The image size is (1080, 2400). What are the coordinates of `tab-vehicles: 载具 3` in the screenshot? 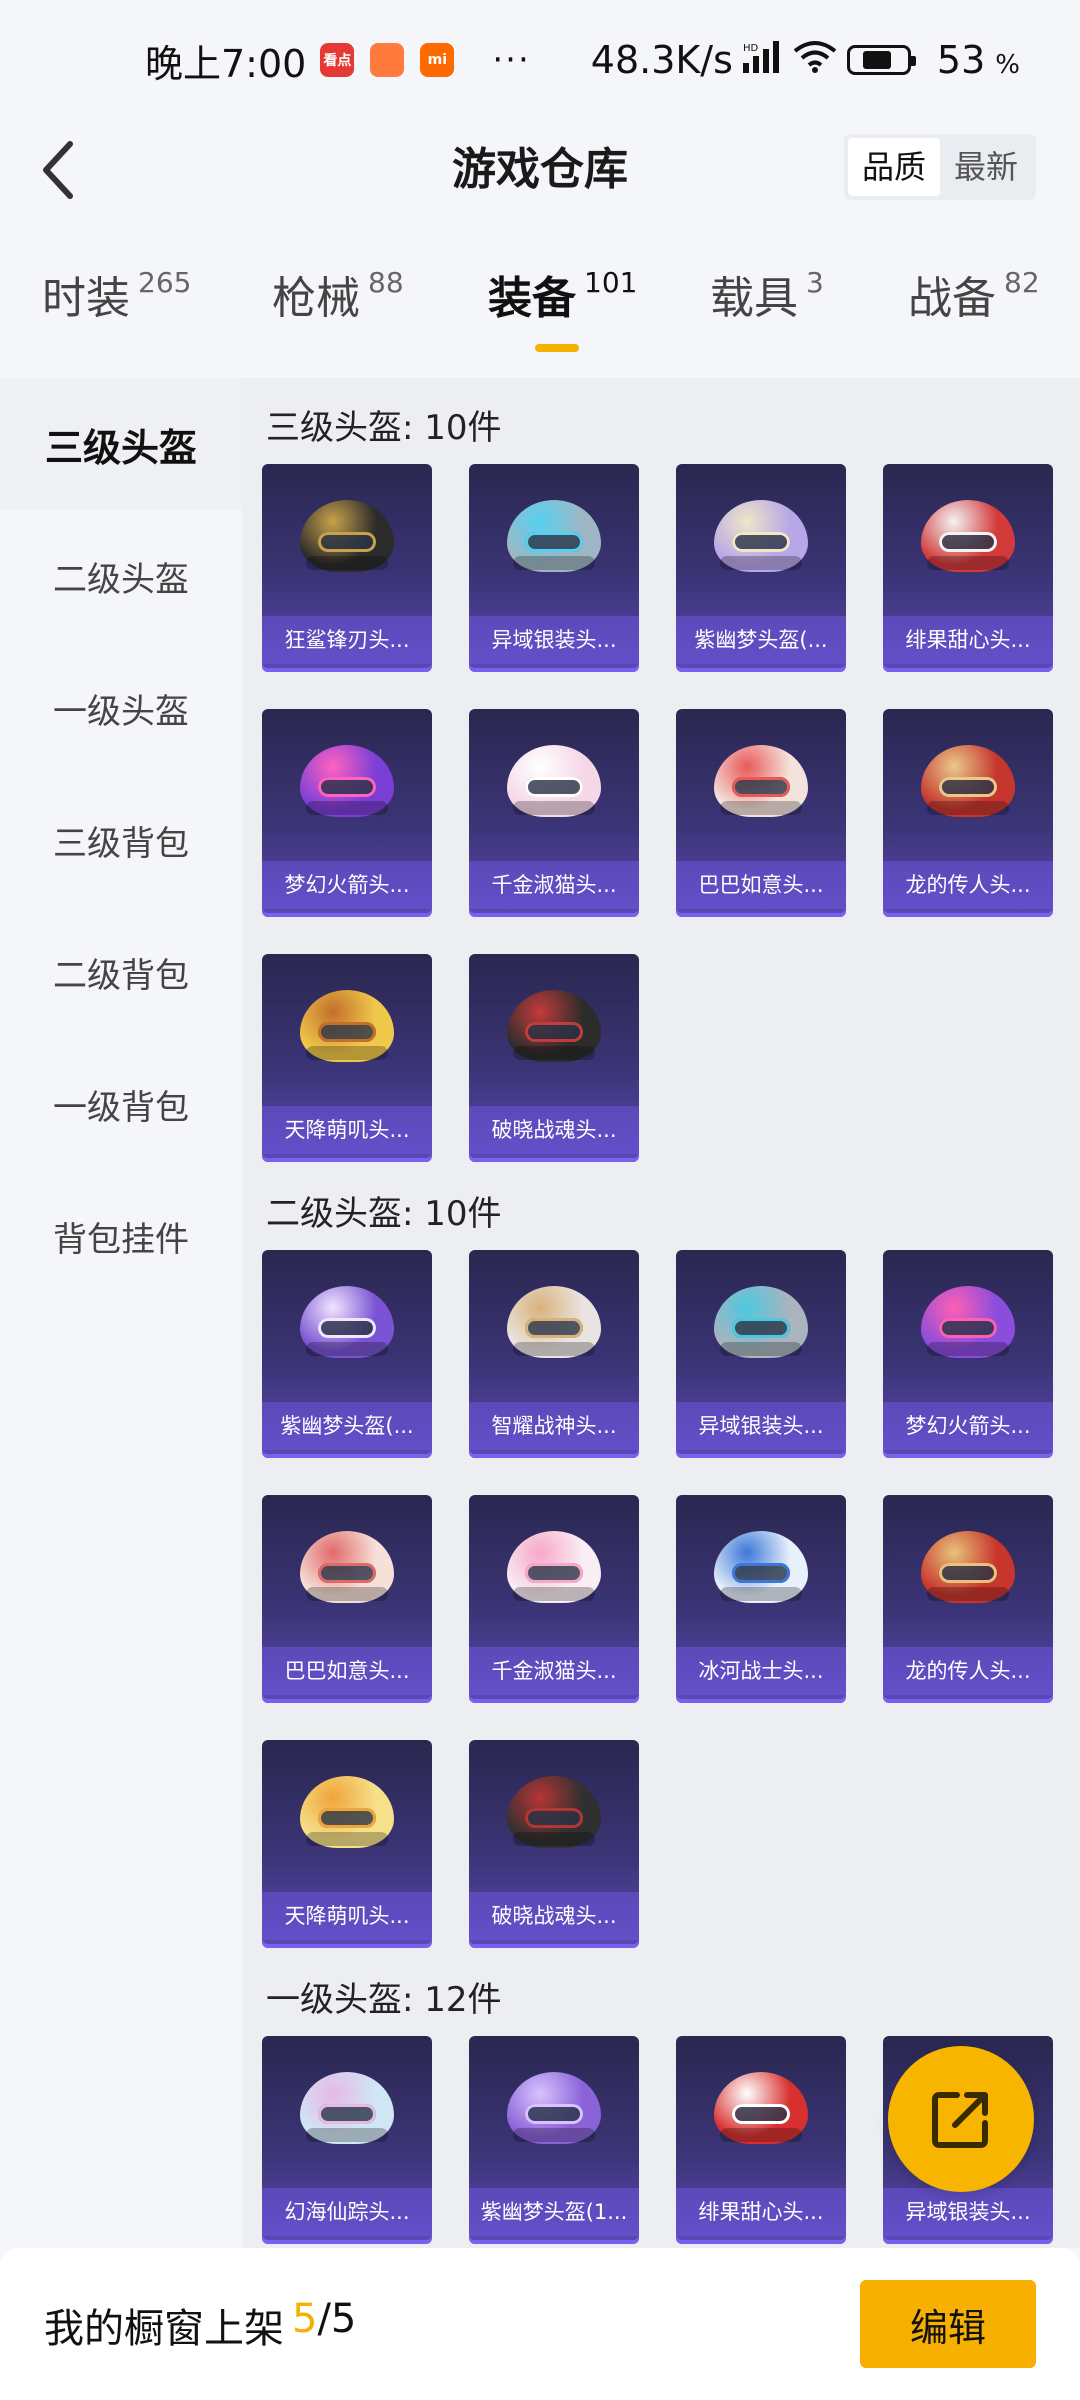 It's located at (767, 294).